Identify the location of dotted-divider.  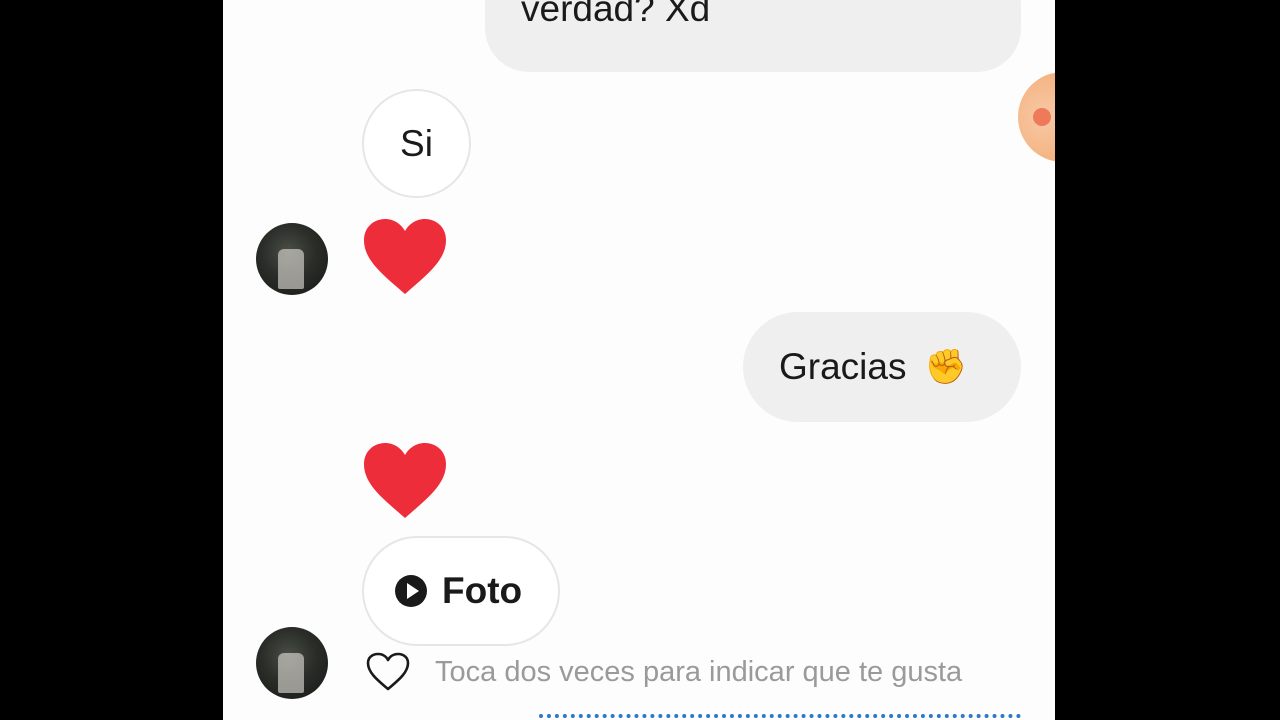
(780, 716).